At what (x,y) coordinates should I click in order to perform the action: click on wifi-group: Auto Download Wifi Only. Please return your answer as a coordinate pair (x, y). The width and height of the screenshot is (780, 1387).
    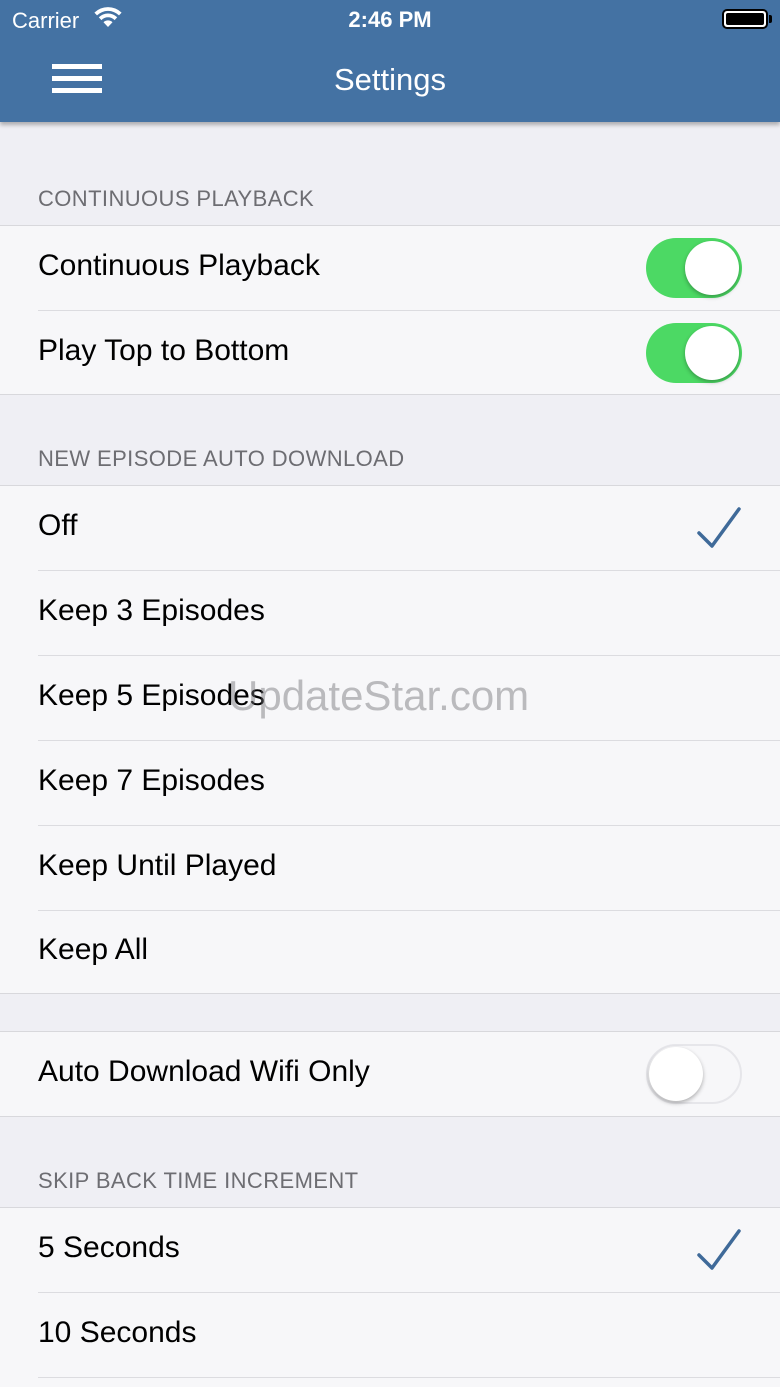
    Looking at the image, I should click on (390, 1074).